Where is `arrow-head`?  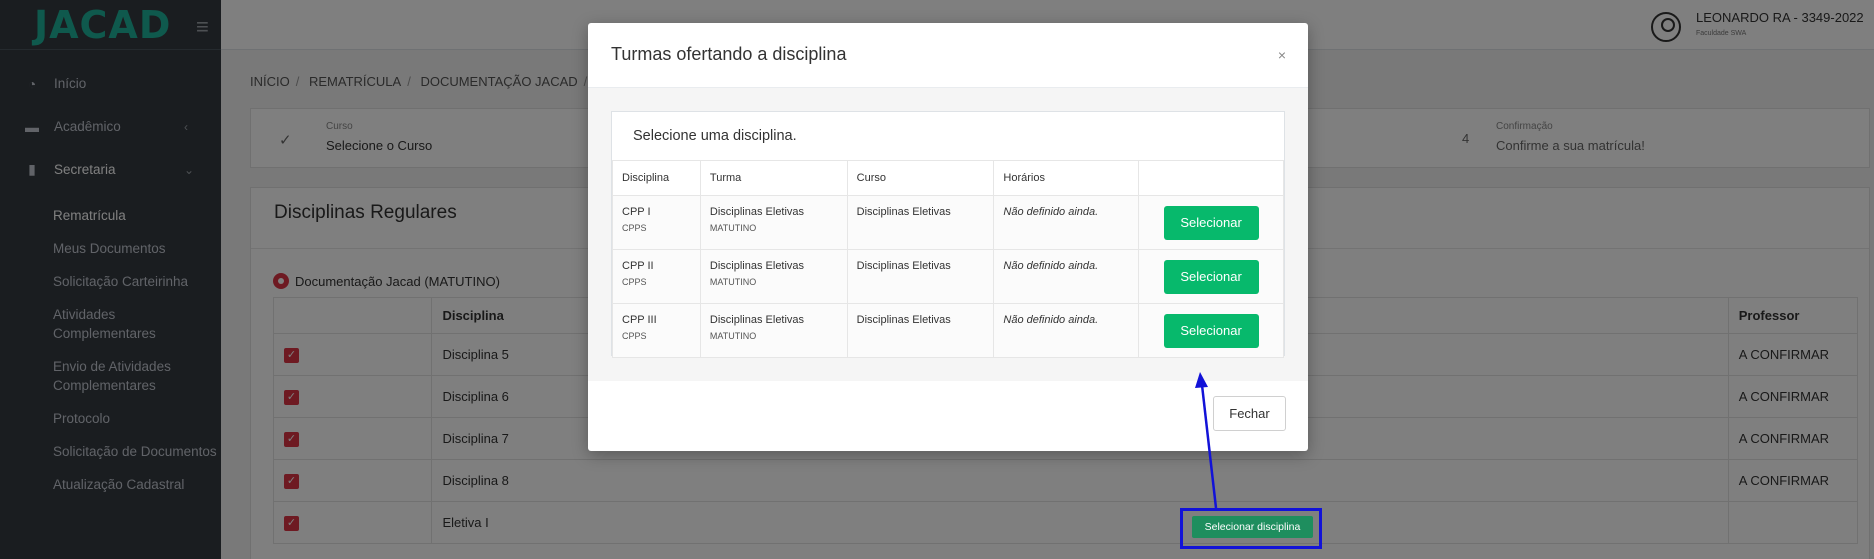 arrow-head is located at coordinates (1201, 380).